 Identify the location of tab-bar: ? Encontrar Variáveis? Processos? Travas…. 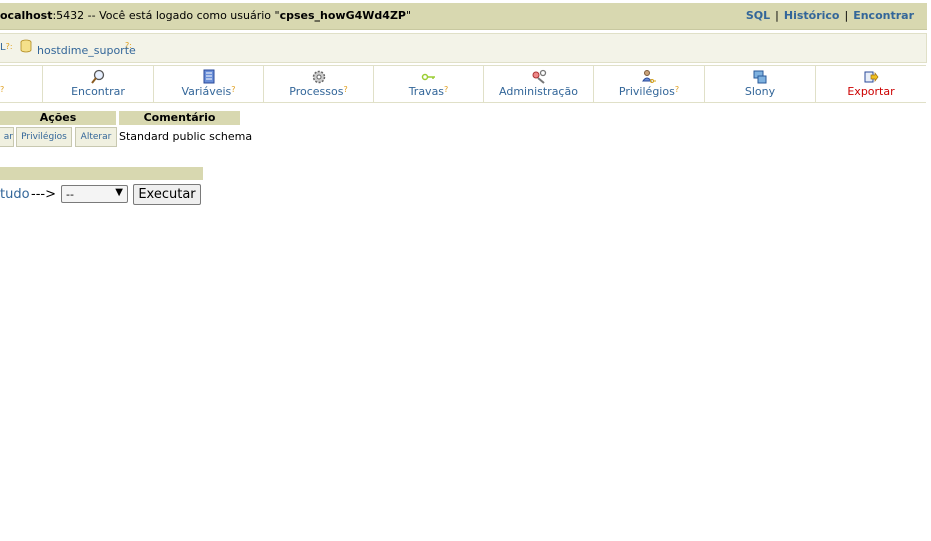
(463, 84).